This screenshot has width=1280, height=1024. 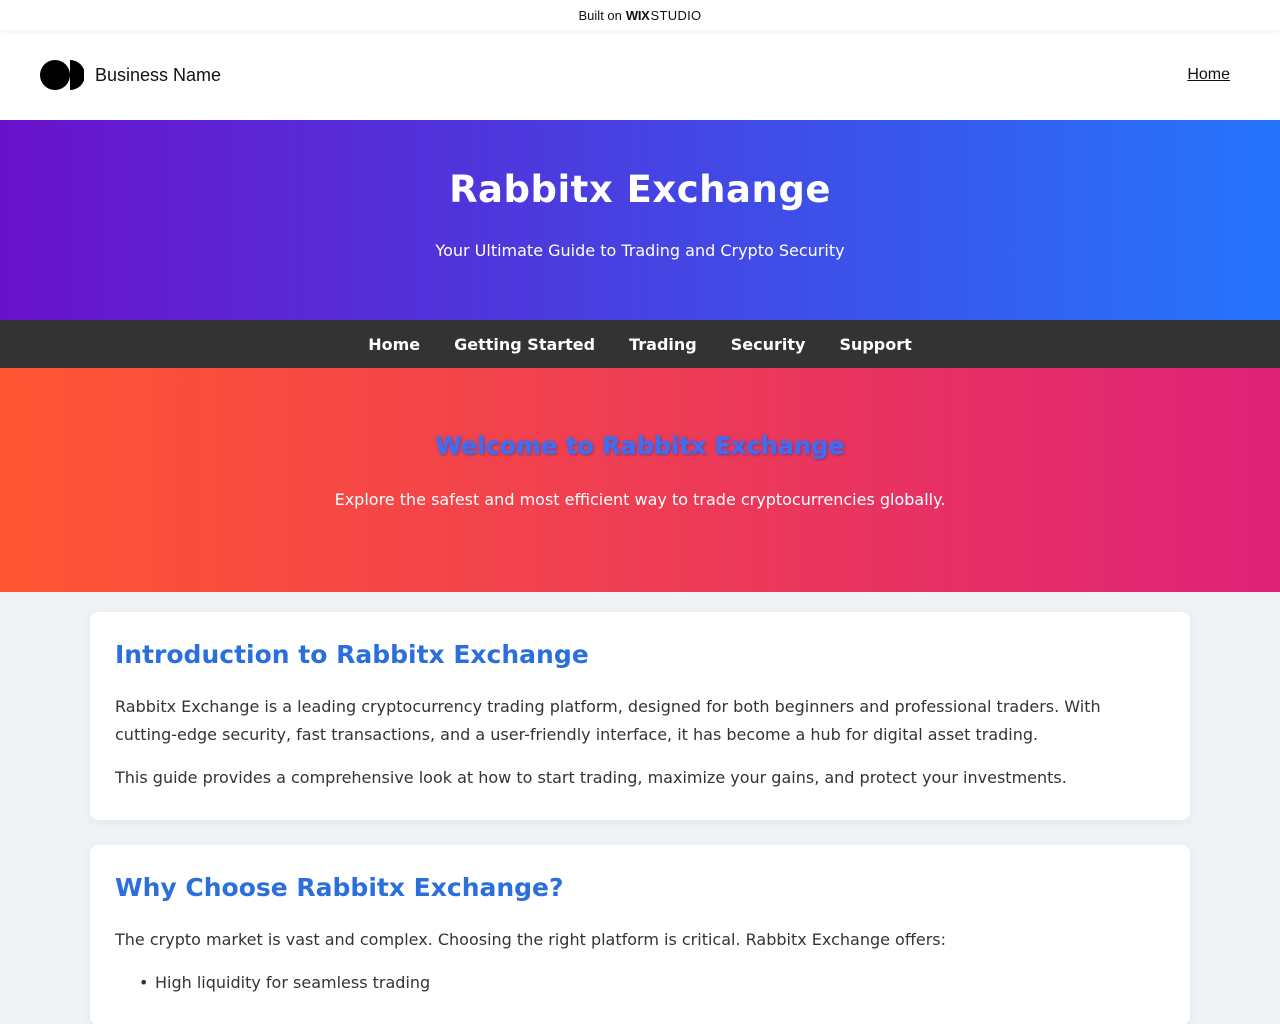 What do you see at coordinates (158, 74) in the screenshot?
I see `business-name: Business Name` at bounding box center [158, 74].